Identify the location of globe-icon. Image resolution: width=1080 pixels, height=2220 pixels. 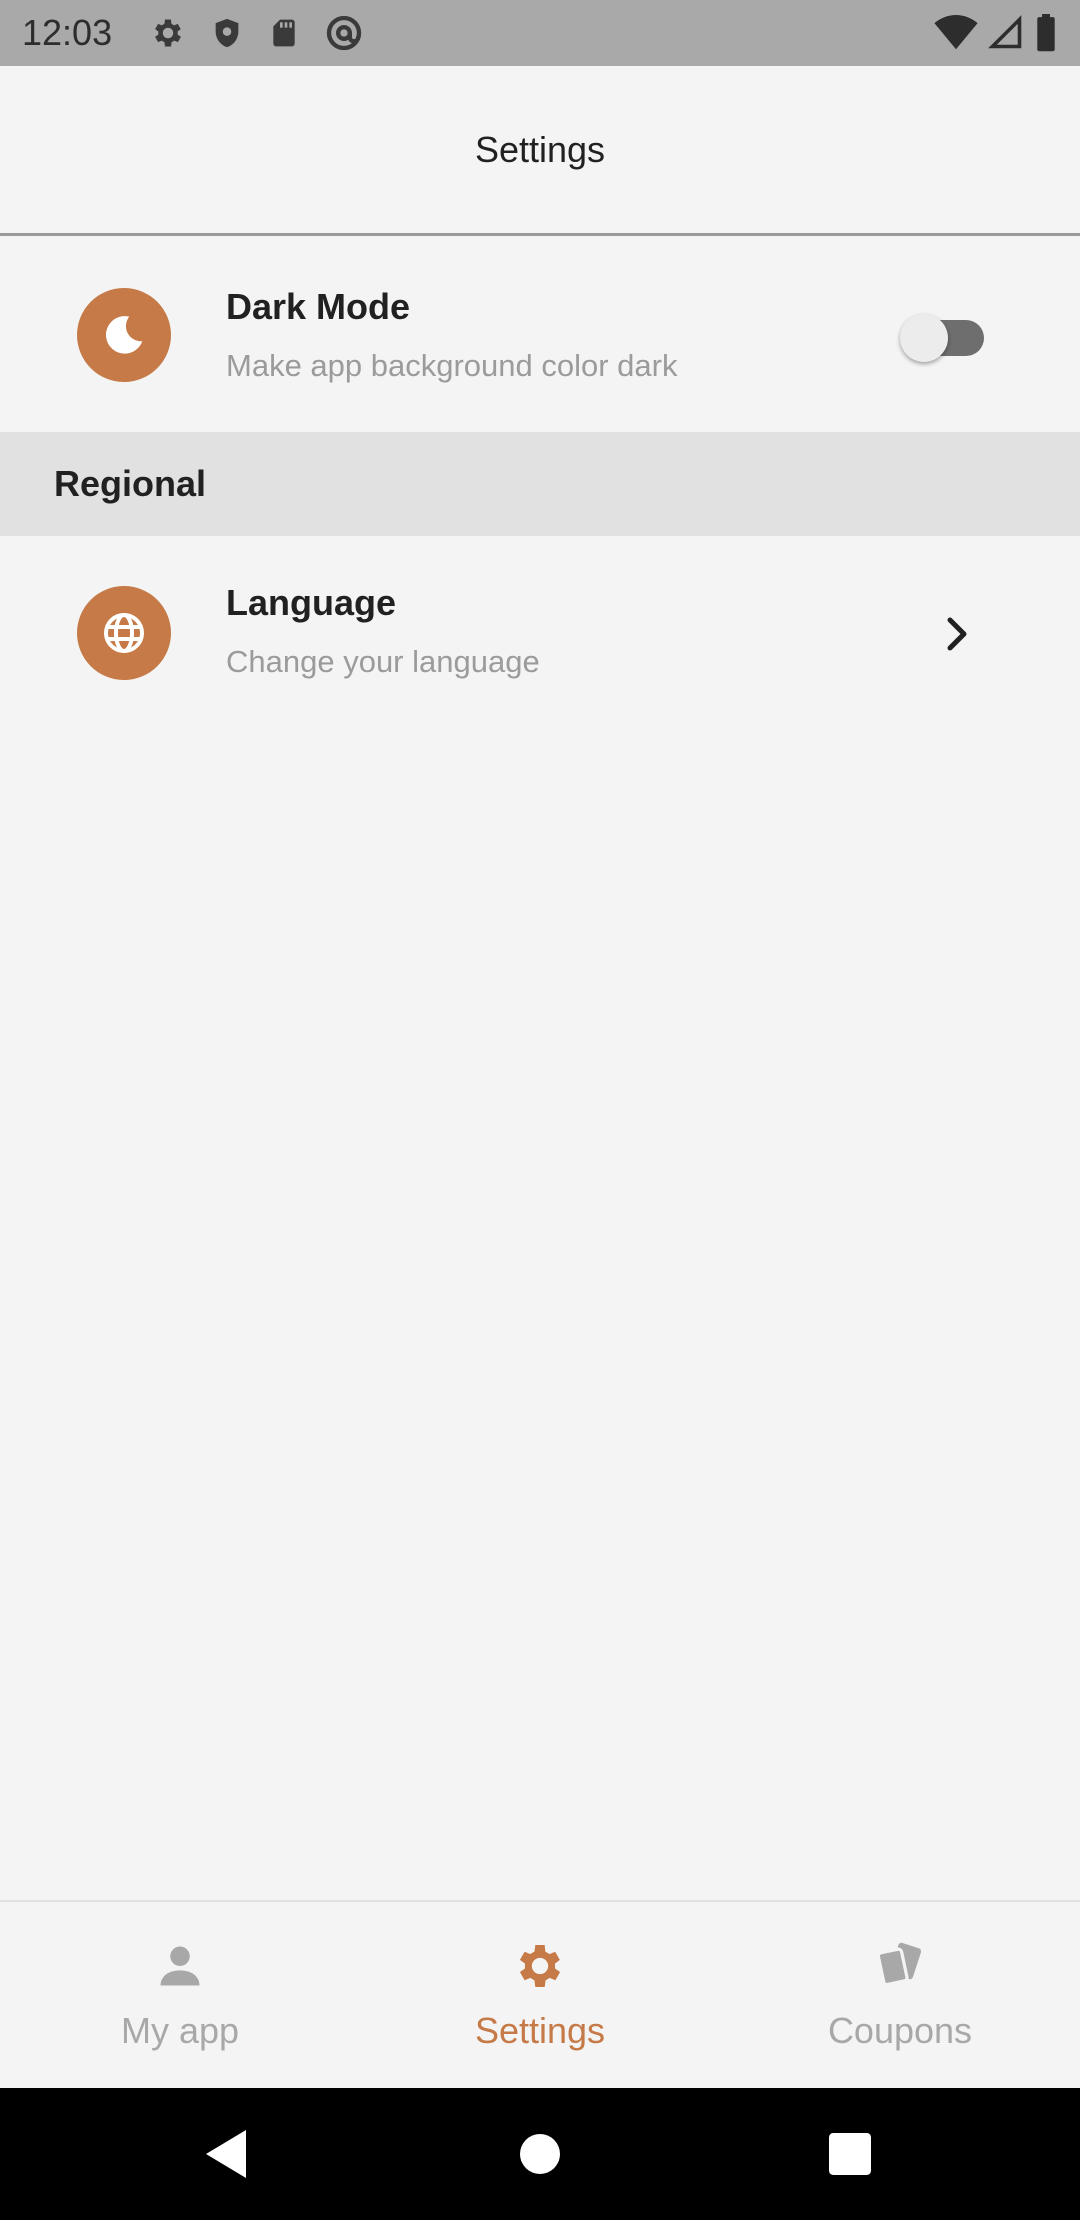
(124, 633).